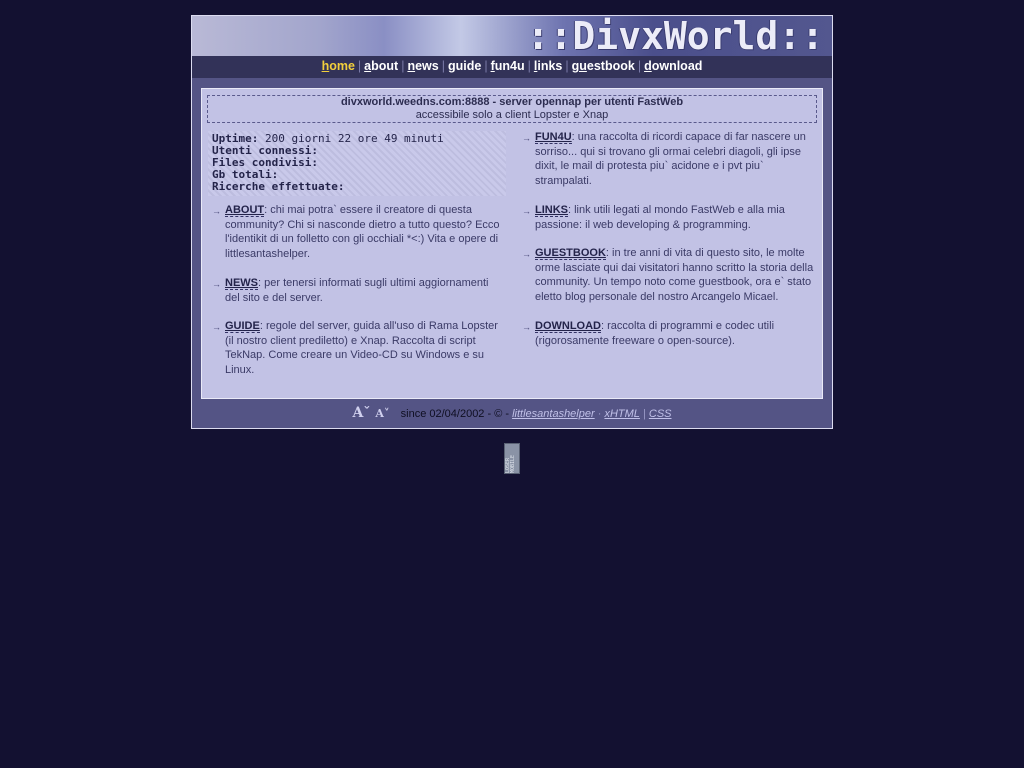  What do you see at coordinates (568, 326) in the screenshot?
I see `download-link: DOWNLOAD` at bounding box center [568, 326].